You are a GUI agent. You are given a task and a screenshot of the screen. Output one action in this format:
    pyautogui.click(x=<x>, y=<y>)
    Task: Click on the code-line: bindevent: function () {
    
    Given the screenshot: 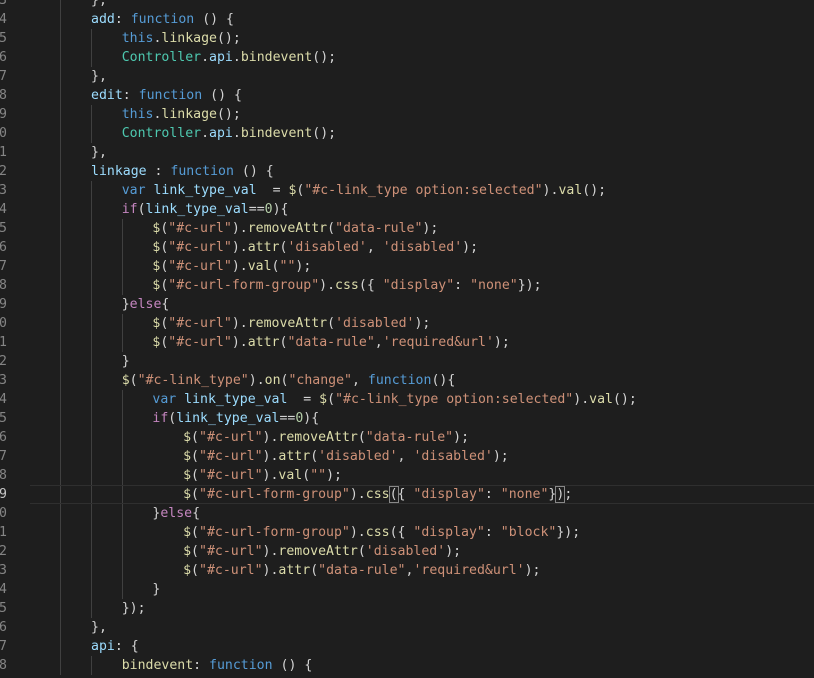 What is the action you would take?
    pyautogui.click(x=422, y=665)
    